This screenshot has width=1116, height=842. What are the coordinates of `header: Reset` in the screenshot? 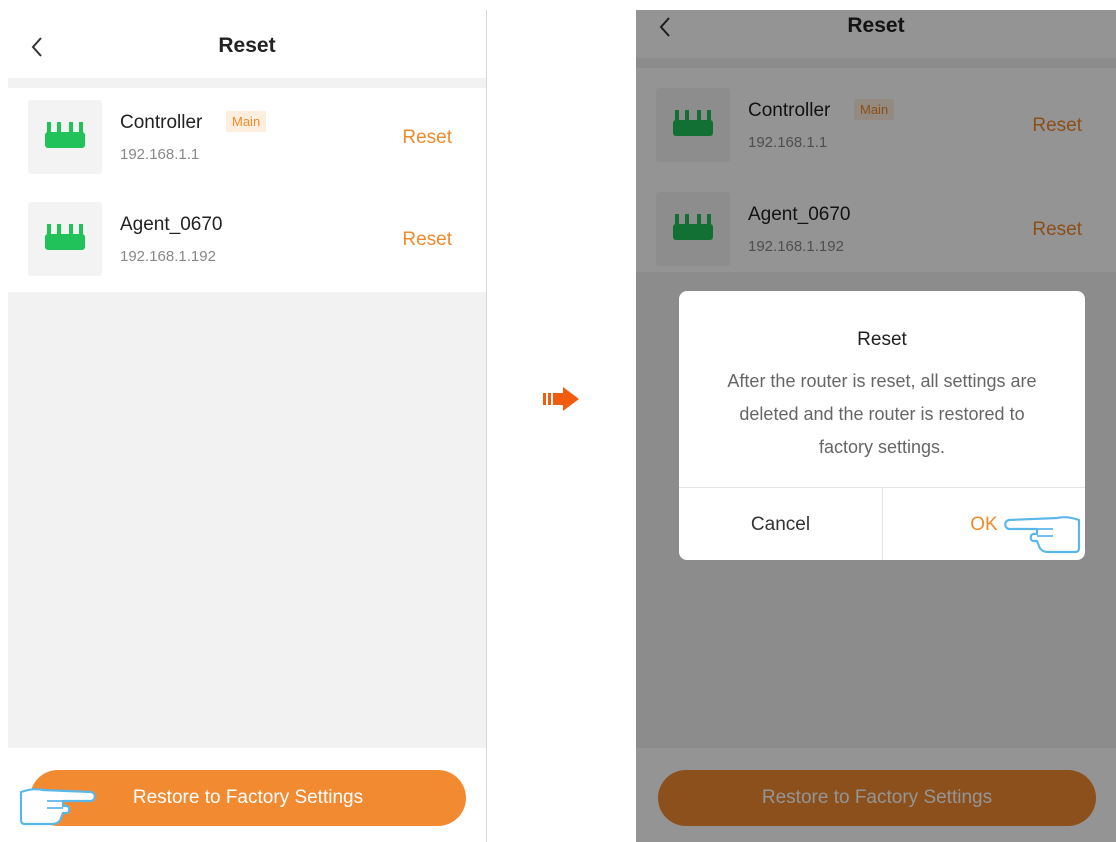 It's located at (247, 44).